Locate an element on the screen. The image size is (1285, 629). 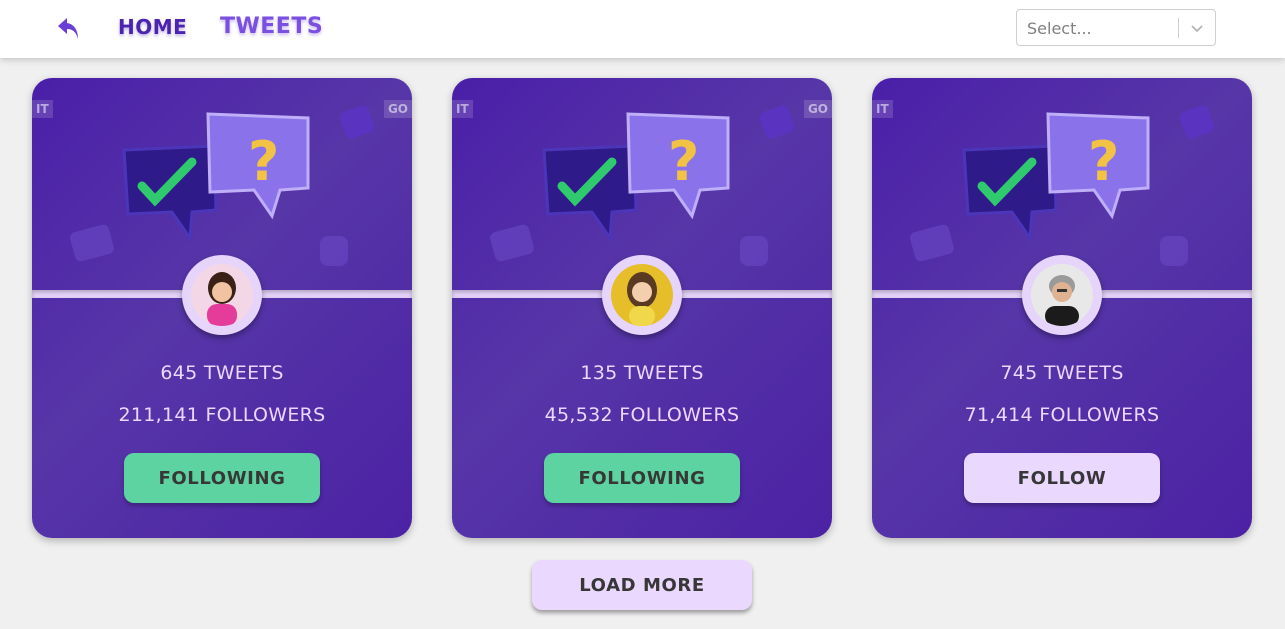
load-more-button: LOAD MORE is located at coordinates (642, 585).